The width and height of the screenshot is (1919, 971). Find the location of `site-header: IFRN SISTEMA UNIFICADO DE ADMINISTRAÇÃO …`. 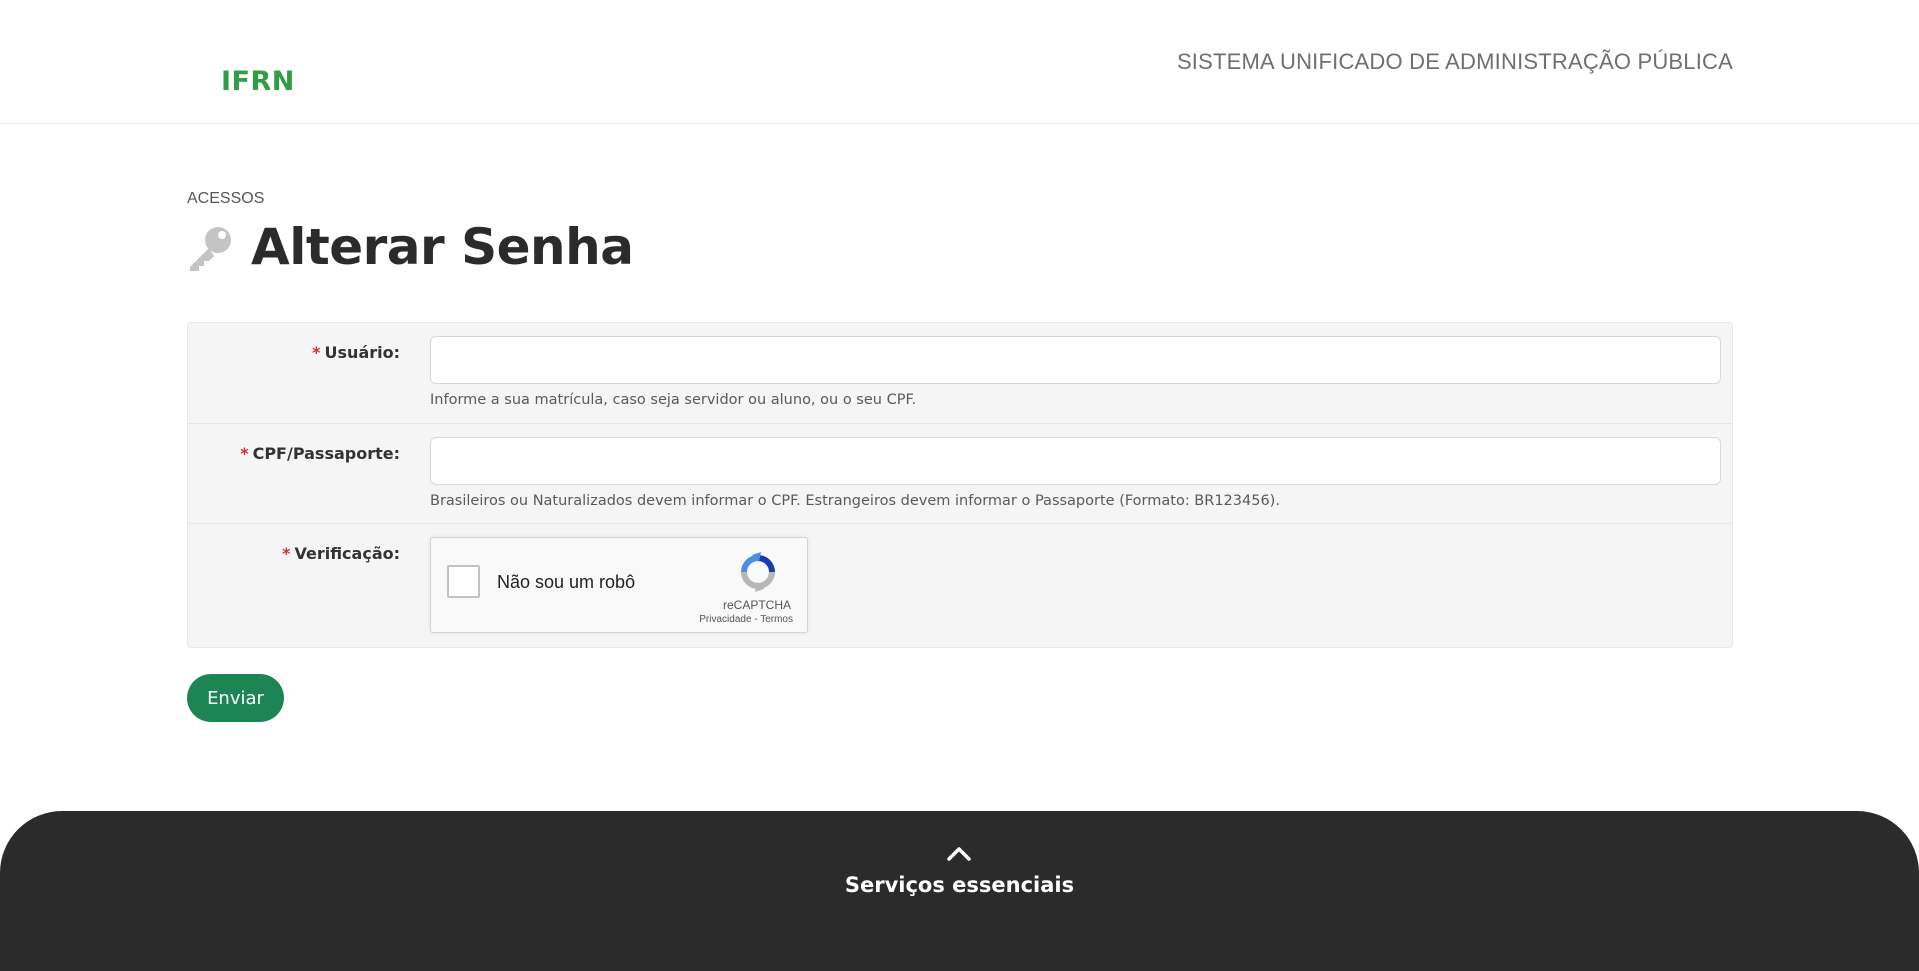

site-header: IFRN SISTEMA UNIFICADO DE ADMINISTRAÇÃO … is located at coordinates (959, 62).